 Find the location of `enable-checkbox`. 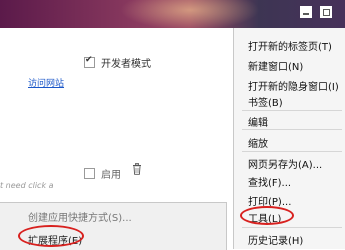

enable-checkbox is located at coordinates (89, 173).